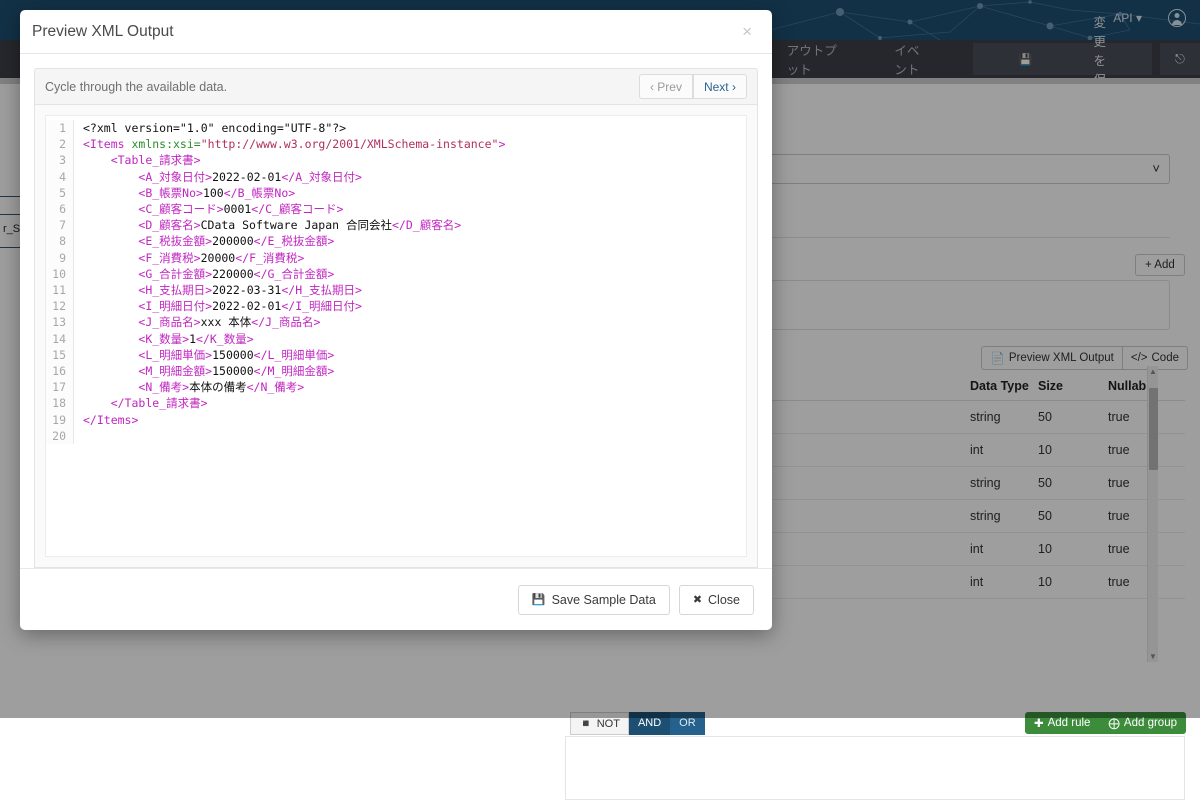 The height and width of the screenshot is (800, 1200). What do you see at coordinates (594, 600) in the screenshot?
I see `save-sample-data-button: 💾 Save Sample Data` at bounding box center [594, 600].